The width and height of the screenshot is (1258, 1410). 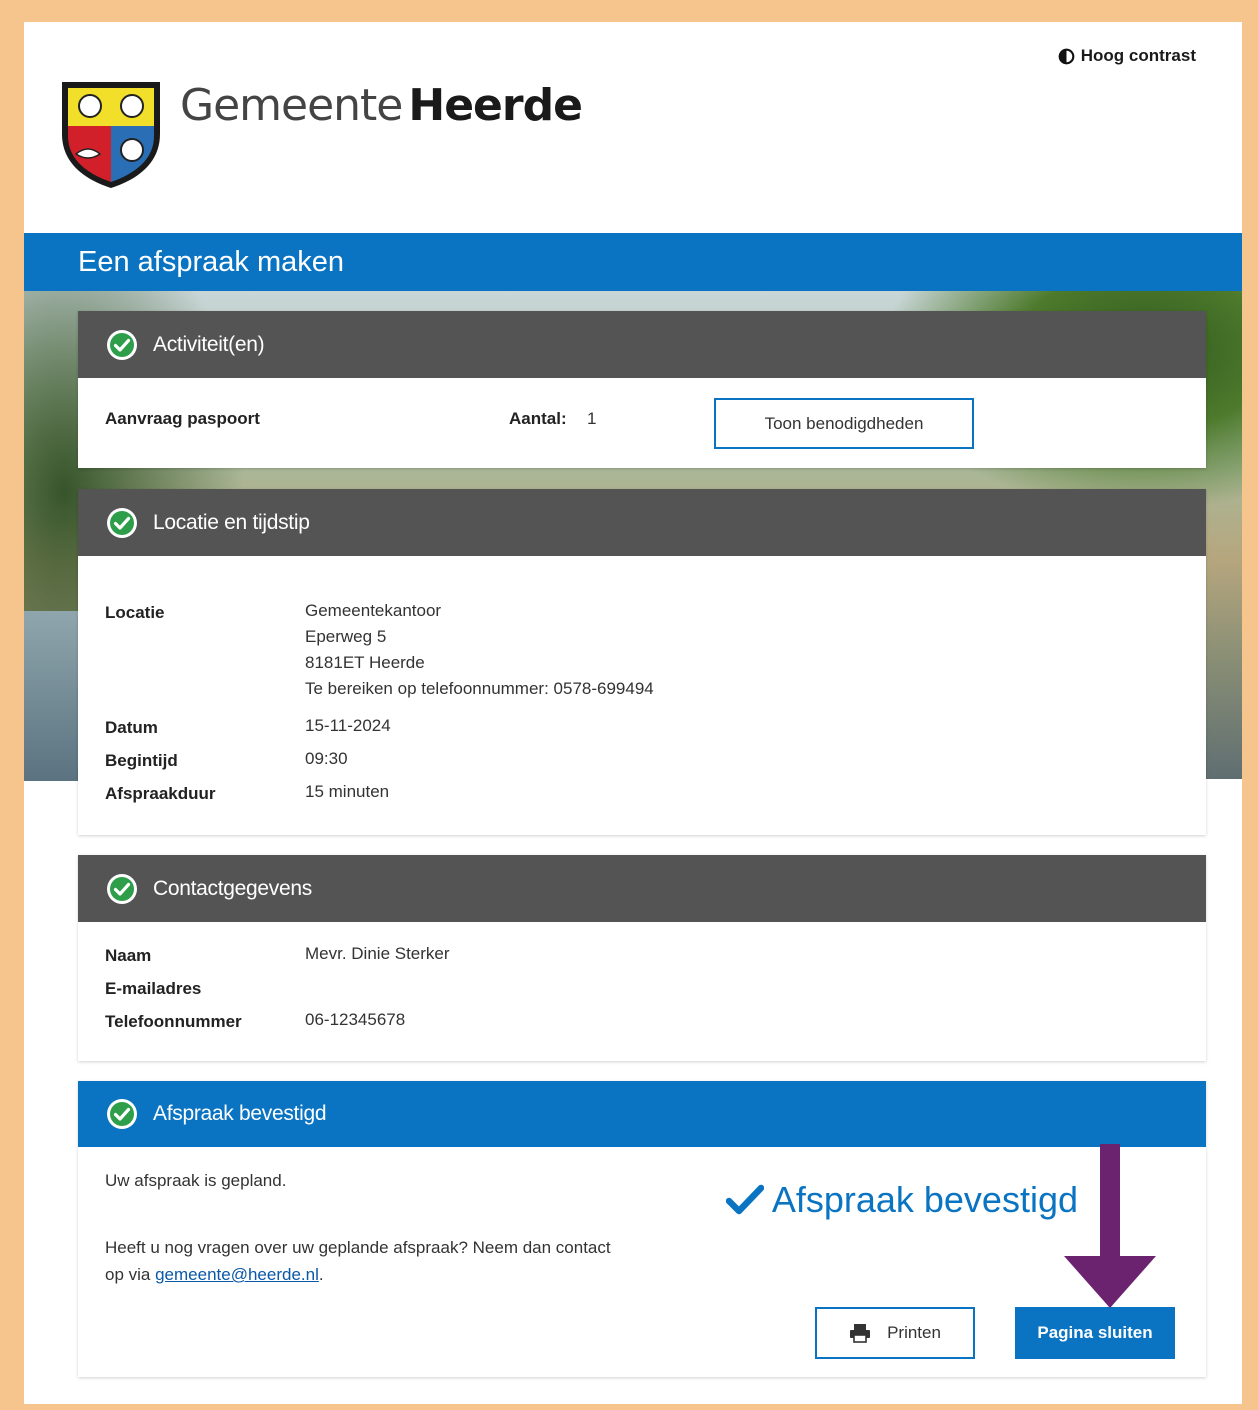 What do you see at coordinates (237, 1274) in the screenshot?
I see `email-link: gemeente@heerde.nl` at bounding box center [237, 1274].